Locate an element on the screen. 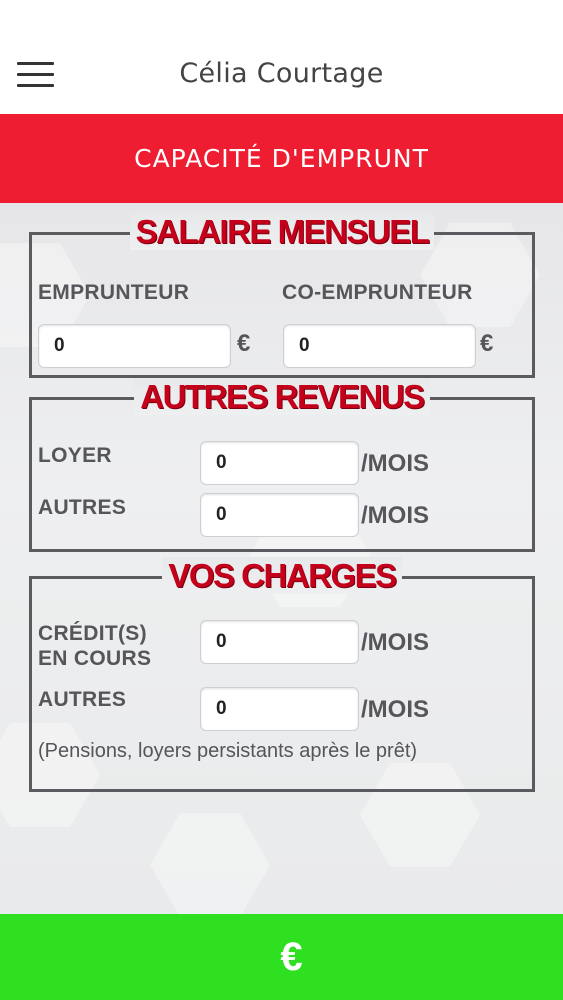 The height and width of the screenshot is (1000, 563). section-title-salaire: SALAIRE MENSUEL is located at coordinates (282, 232).